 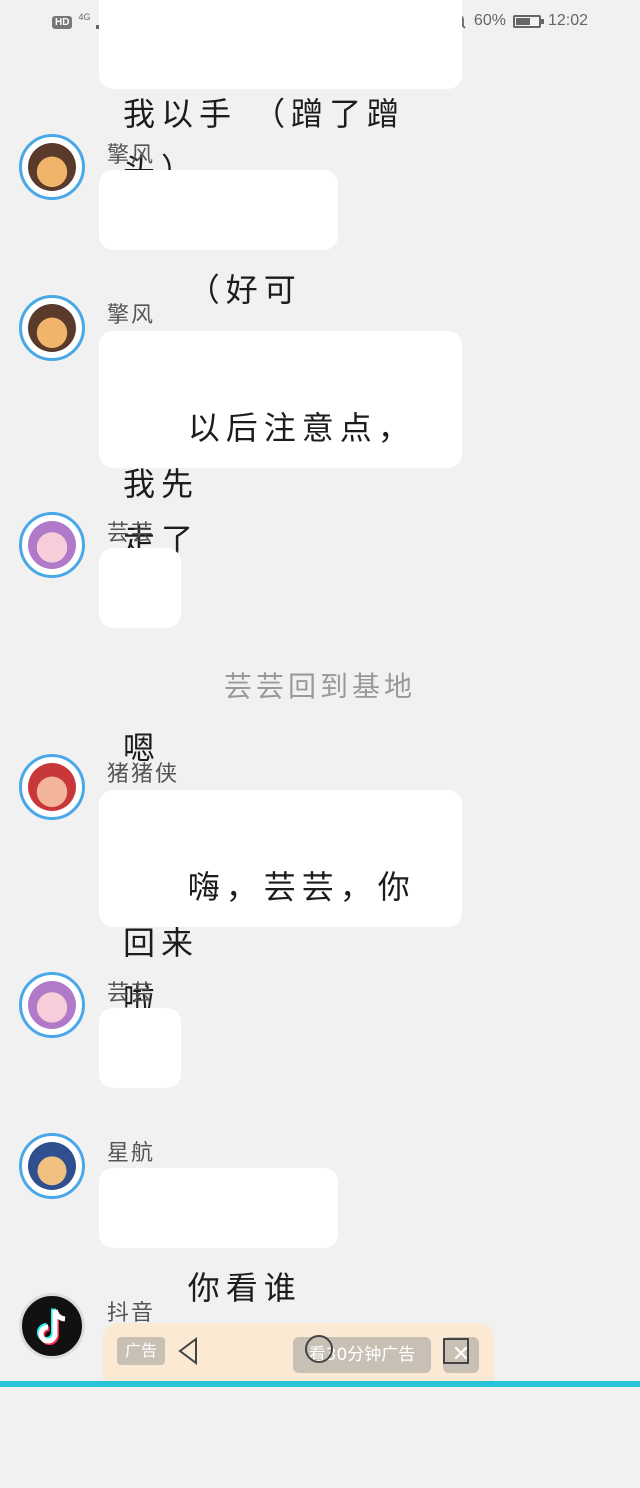 I want to click on douyin-logo-icon, so click(x=51, y=1326).